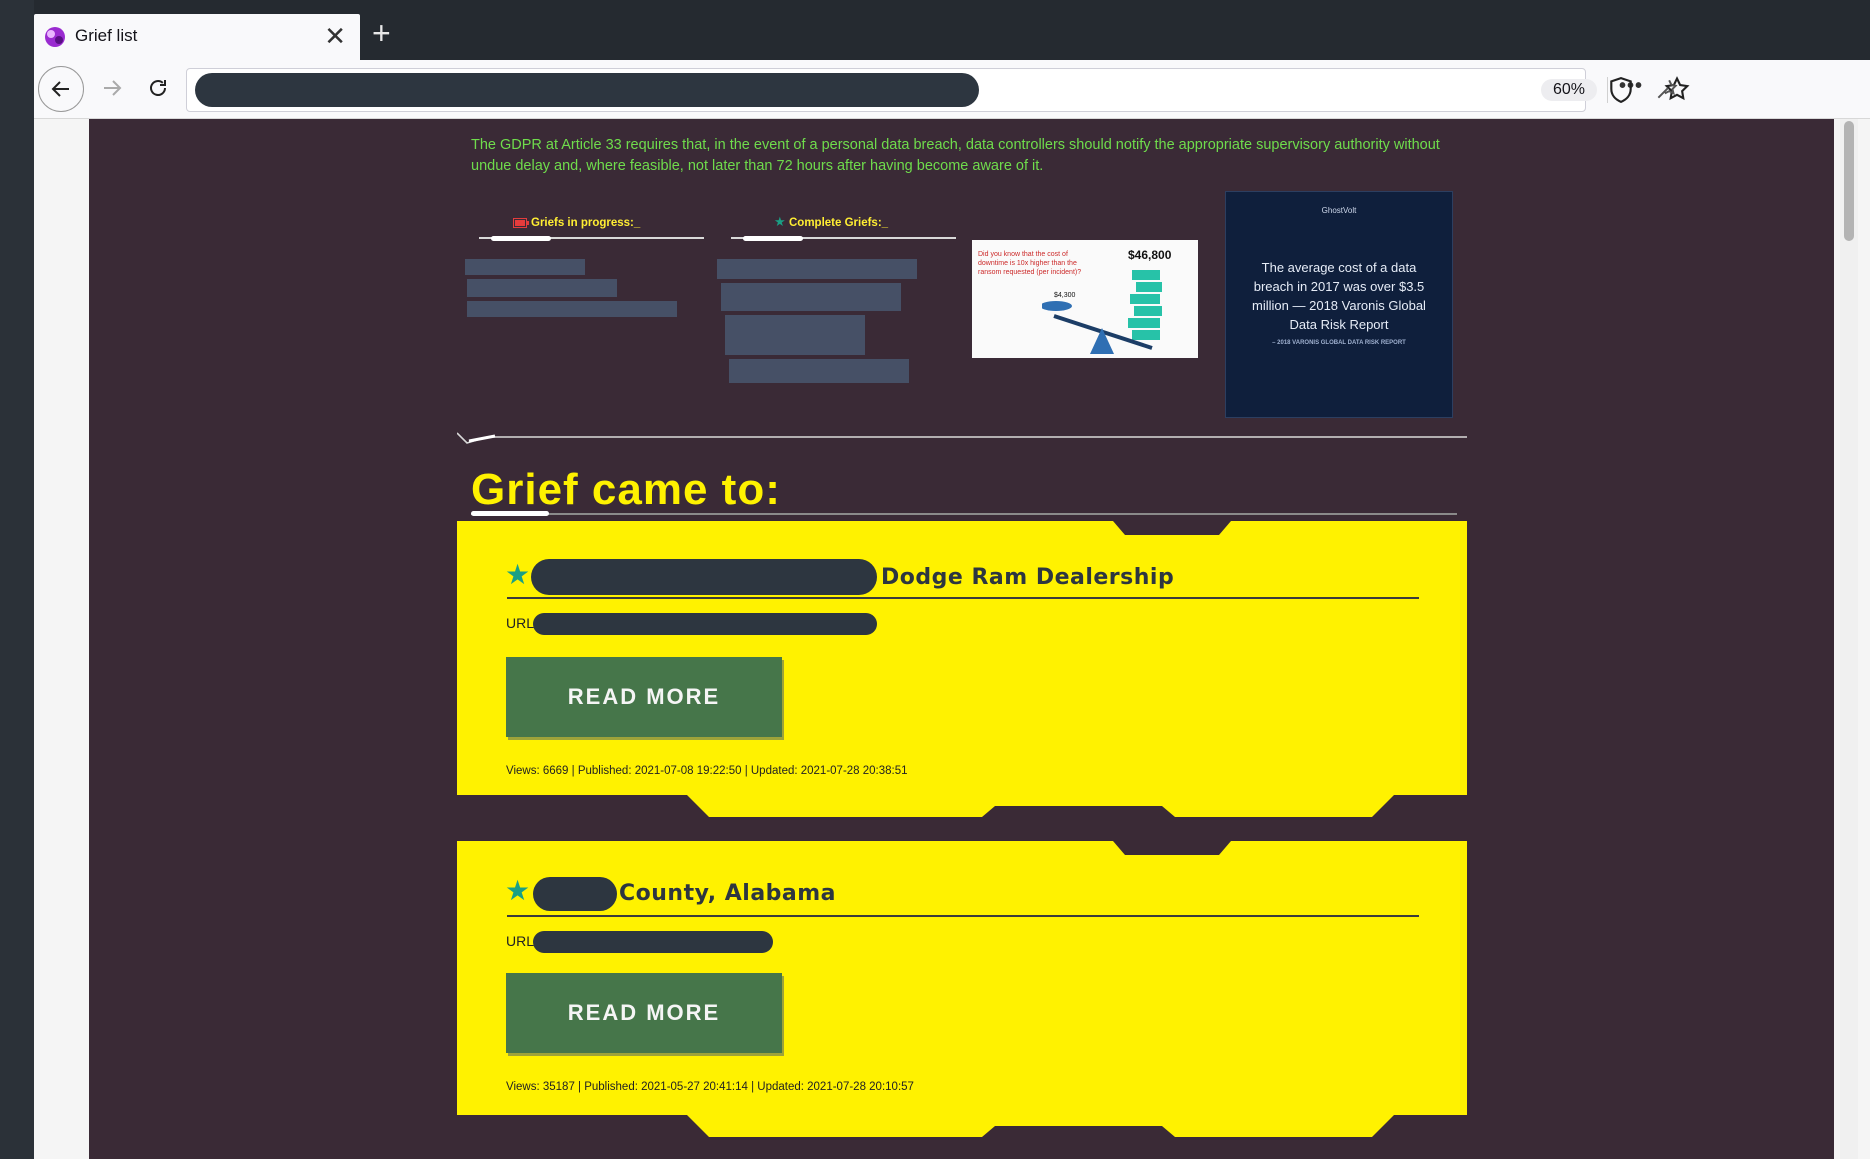 The image size is (1870, 1159). What do you see at coordinates (197, 37) in the screenshot?
I see `tab-grief-list: Grief list ✕` at bounding box center [197, 37].